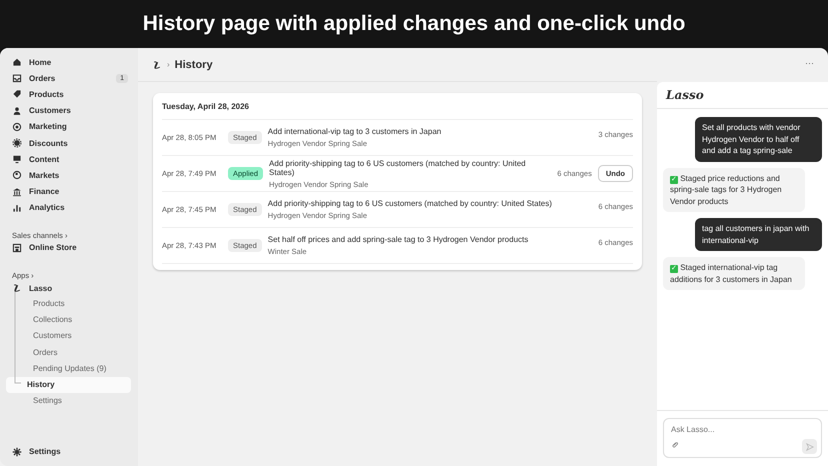 The image size is (828, 466). Describe the element at coordinates (68, 368) in the screenshot. I see `subnav-item: Pending Updates (9)` at that location.